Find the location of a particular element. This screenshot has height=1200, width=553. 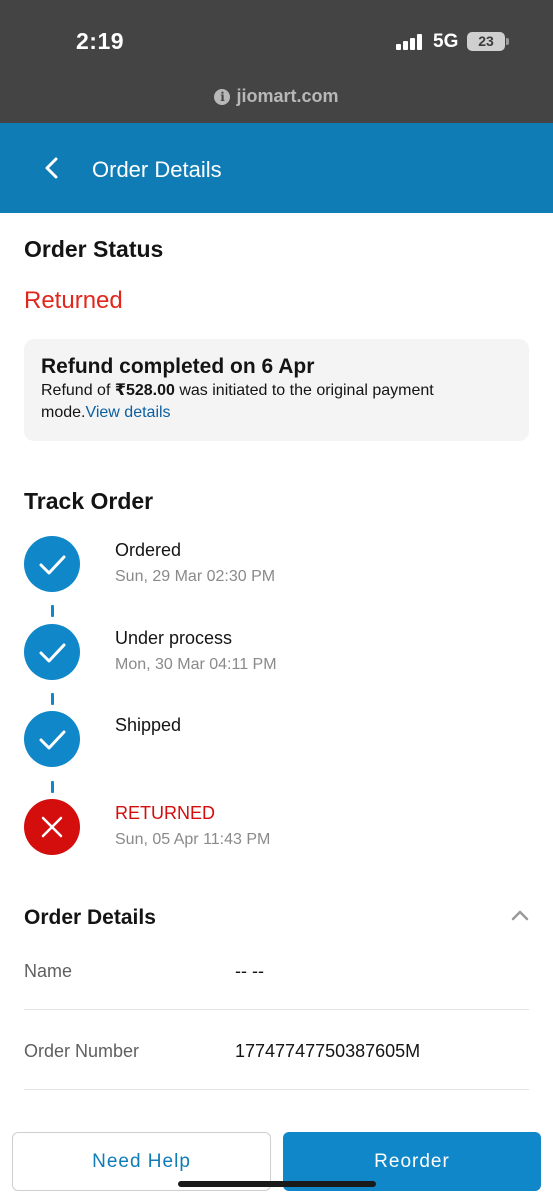

chevron-up-icon is located at coordinates (520, 915).